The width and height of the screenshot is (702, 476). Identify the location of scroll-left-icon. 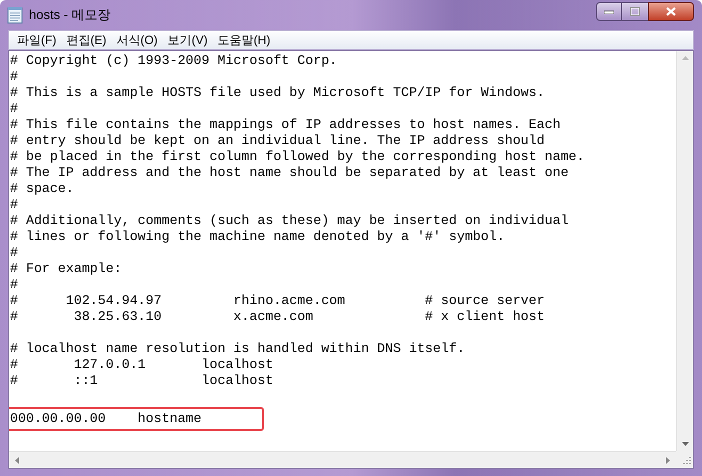
(17, 460).